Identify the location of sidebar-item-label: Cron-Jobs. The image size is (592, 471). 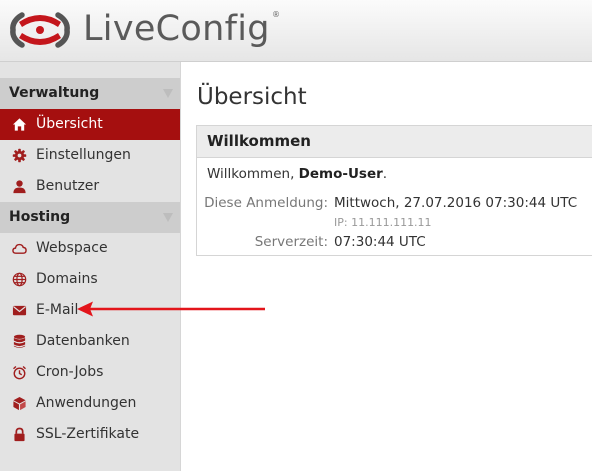
(70, 372).